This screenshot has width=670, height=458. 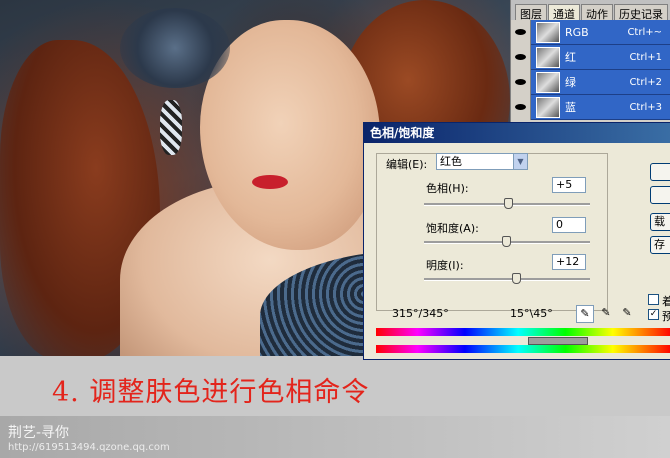 What do you see at coordinates (570, 82) in the screenshot?
I see `channel-name: 绿` at bounding box center [570, 82].